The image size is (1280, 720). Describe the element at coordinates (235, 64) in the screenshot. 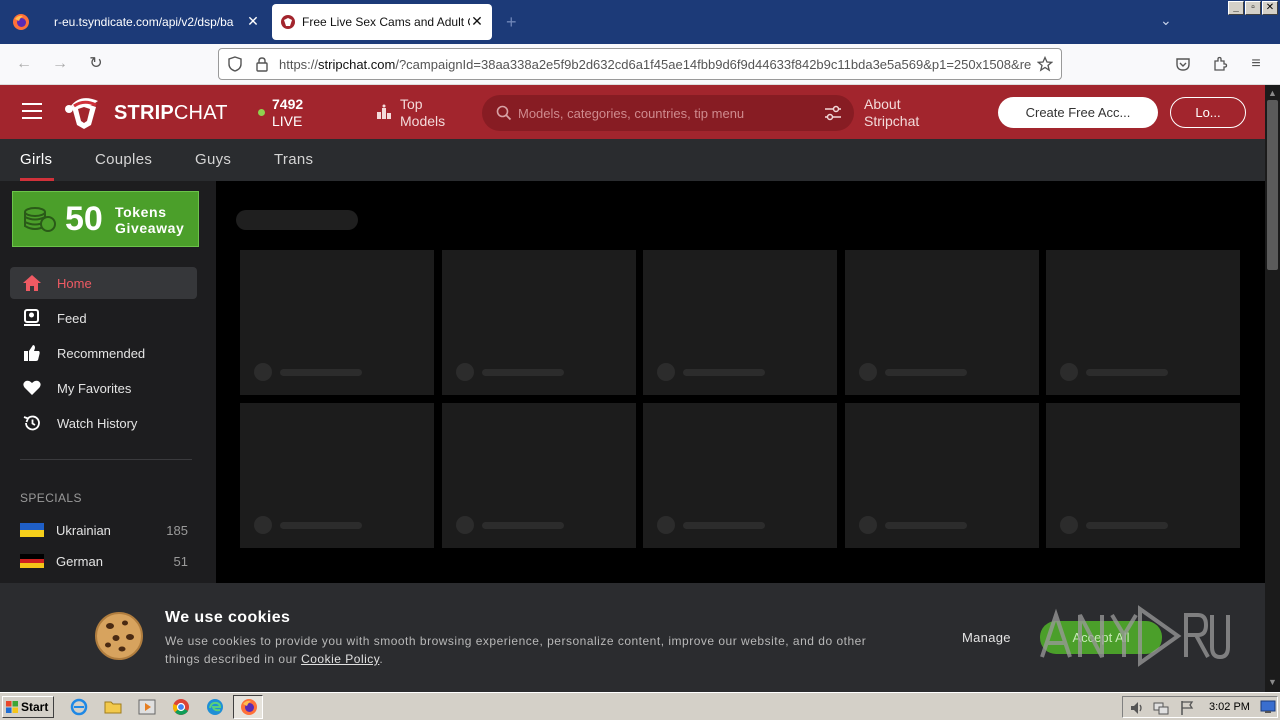

I see `shield-icon` at that location.